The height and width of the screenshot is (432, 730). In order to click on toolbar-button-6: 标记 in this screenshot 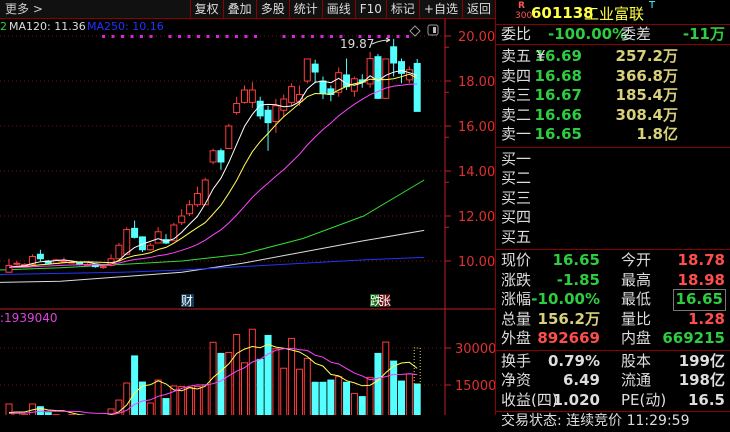, I will do `click(402, 9)`.